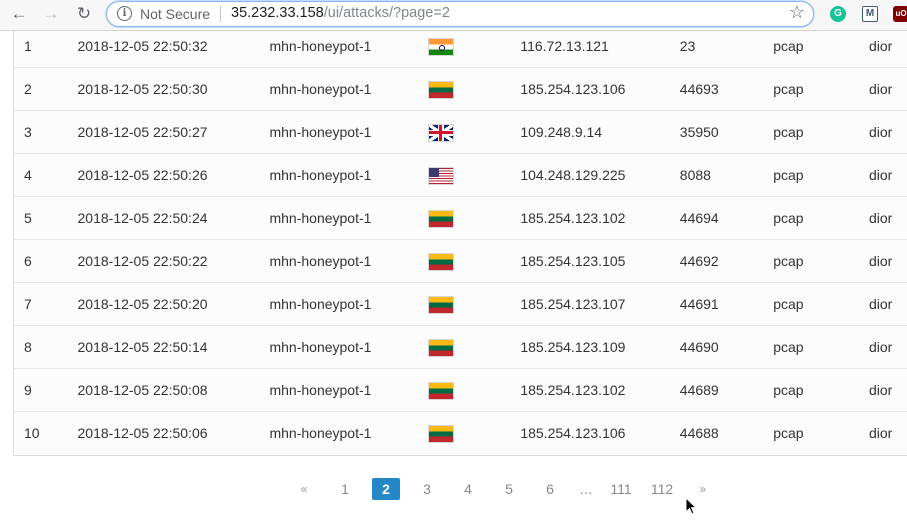 This screenshot has width=907, height=520. I want to click on attack-date-cell: 2018-12-05 22:50:20, so click(173, 304).